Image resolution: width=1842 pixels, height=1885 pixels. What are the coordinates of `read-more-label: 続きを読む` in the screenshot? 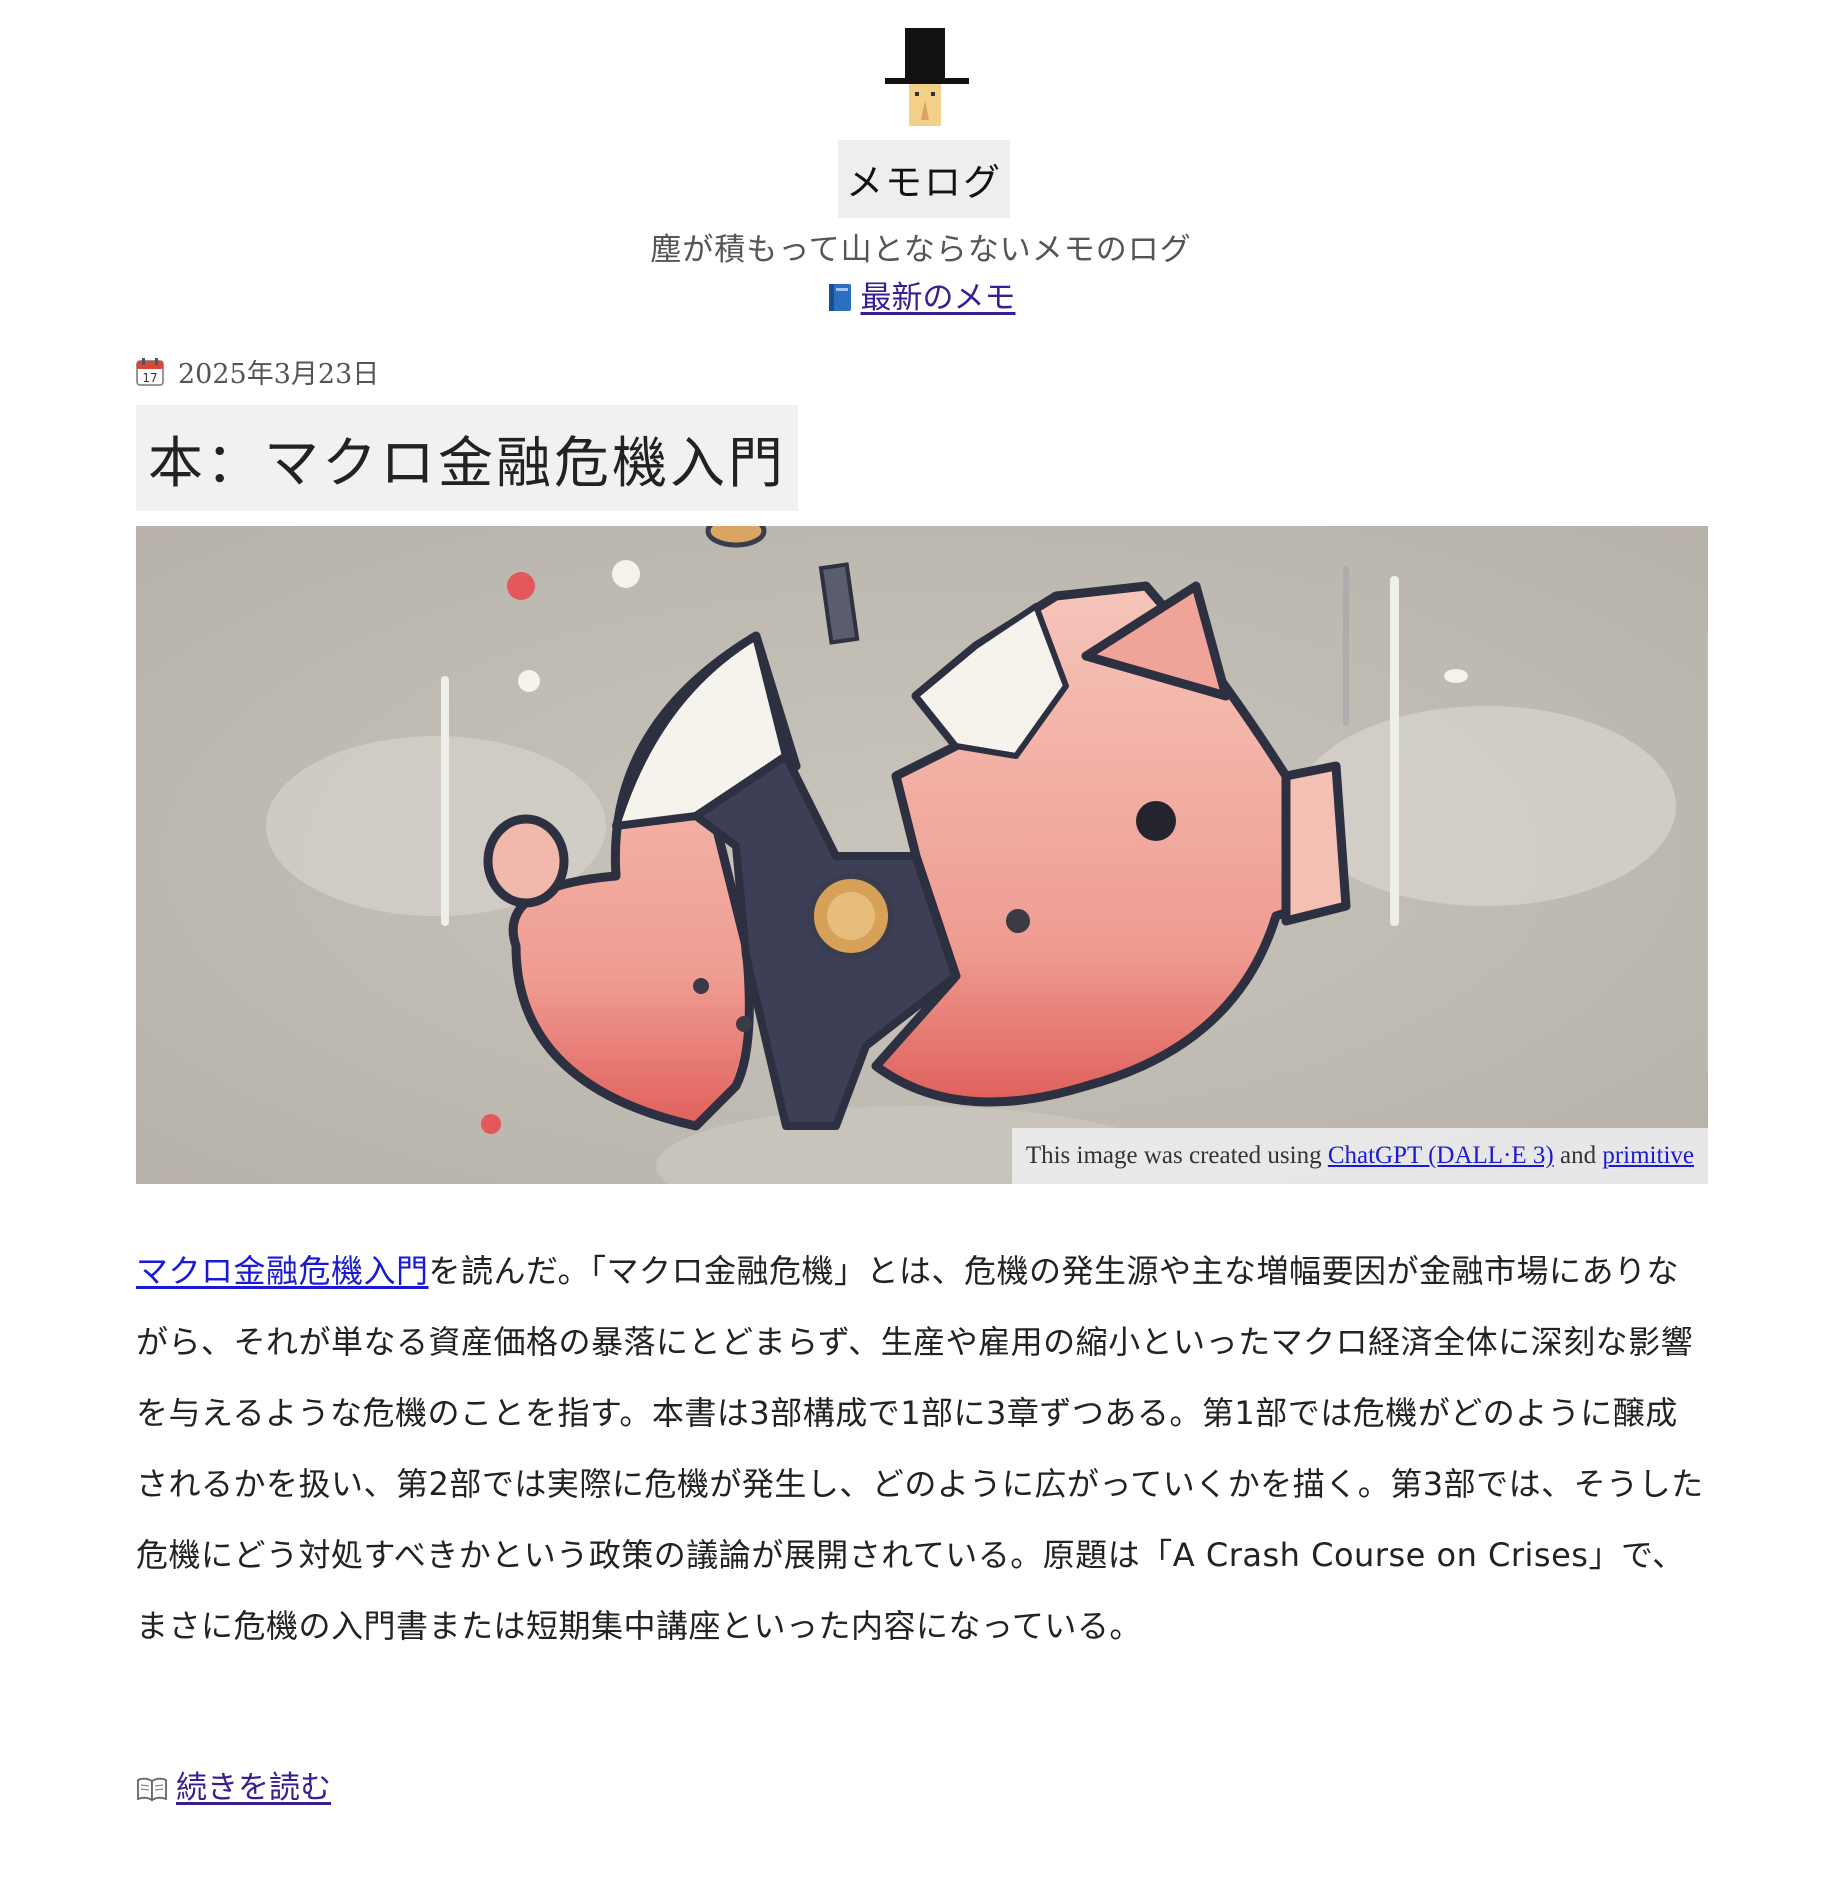 It's located at (253, 1788).